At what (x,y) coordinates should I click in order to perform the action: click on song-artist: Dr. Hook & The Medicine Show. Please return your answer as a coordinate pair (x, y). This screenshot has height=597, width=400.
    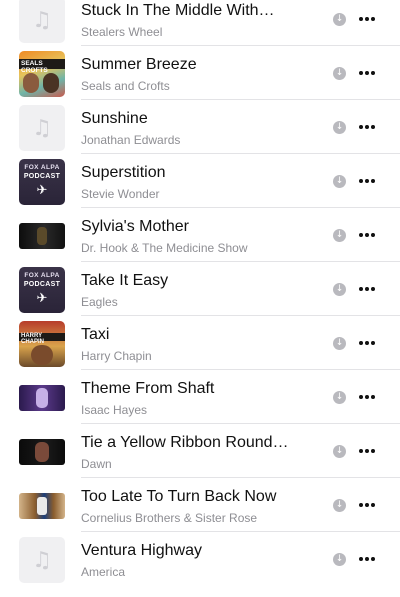
    Looking at the image, I should click on (164, 248).